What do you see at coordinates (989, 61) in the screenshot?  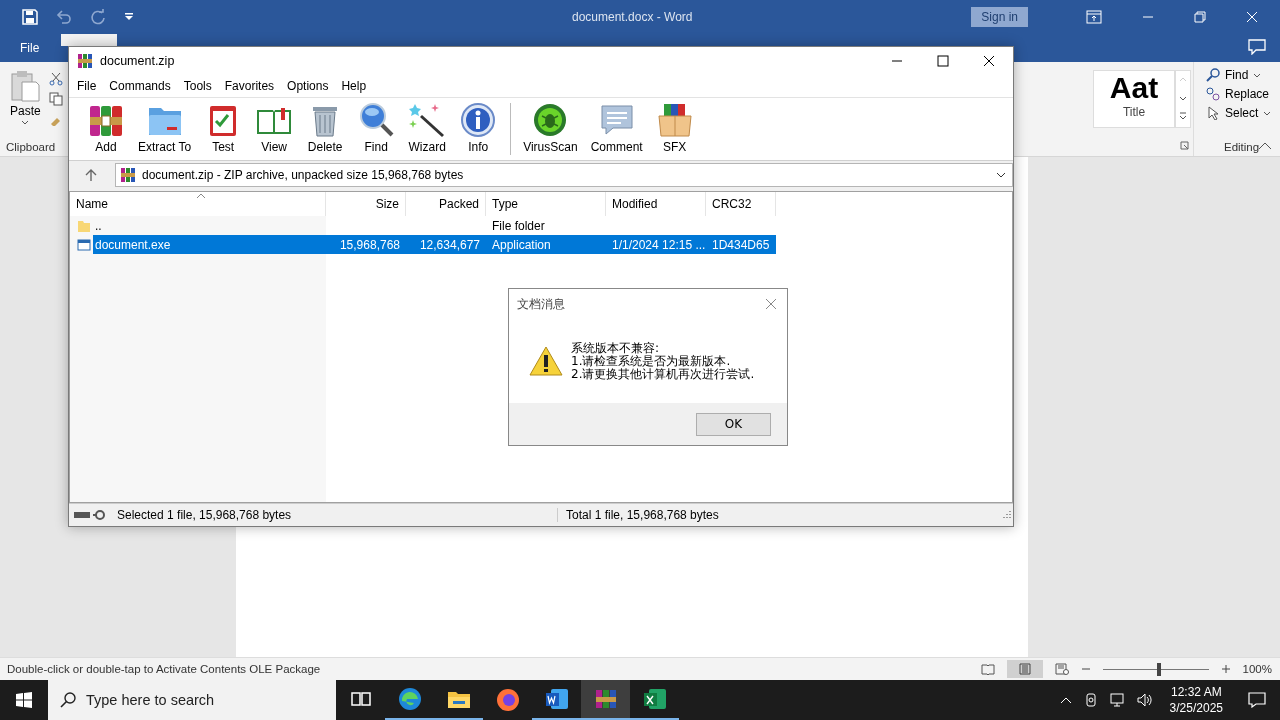 I see `close-icon` at bounding box center [989, 61].